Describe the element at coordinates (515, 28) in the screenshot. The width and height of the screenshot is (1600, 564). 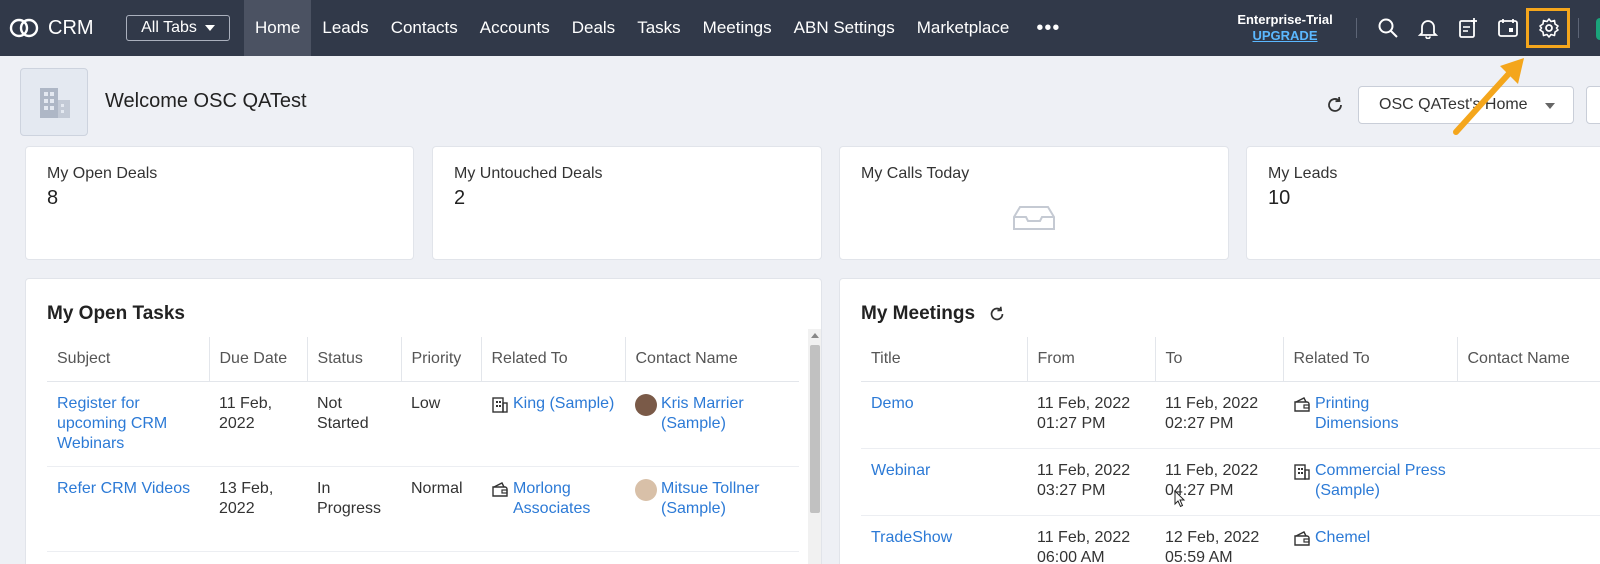
I see `tab-accounts: Accounts` at that location.